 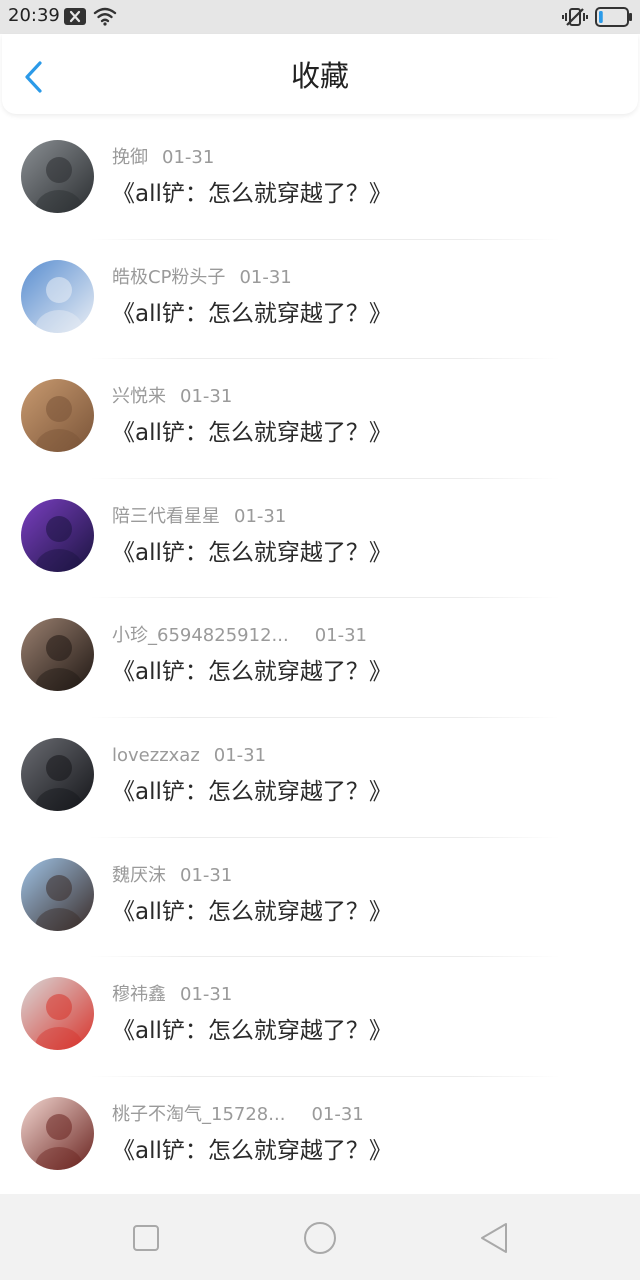 I want to click on home-button, so click(x=320, y=1238).